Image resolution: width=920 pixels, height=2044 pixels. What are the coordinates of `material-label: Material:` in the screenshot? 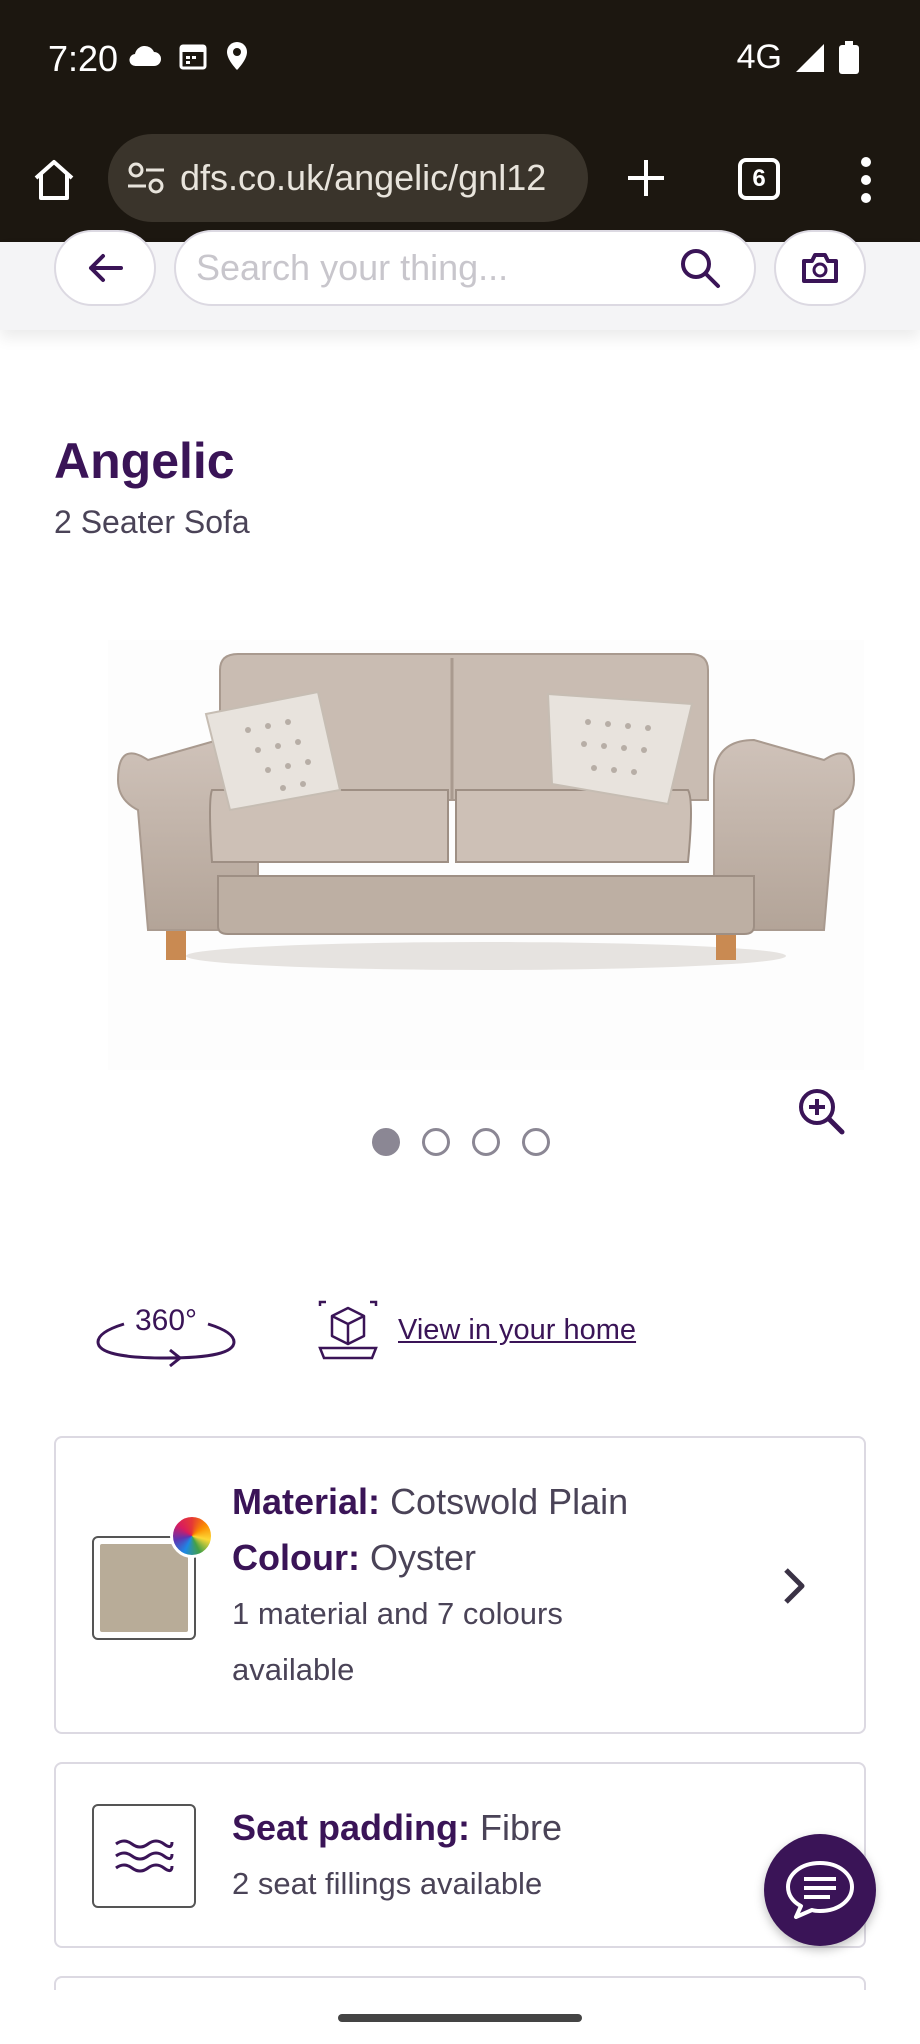 It's located at (306, 1501).